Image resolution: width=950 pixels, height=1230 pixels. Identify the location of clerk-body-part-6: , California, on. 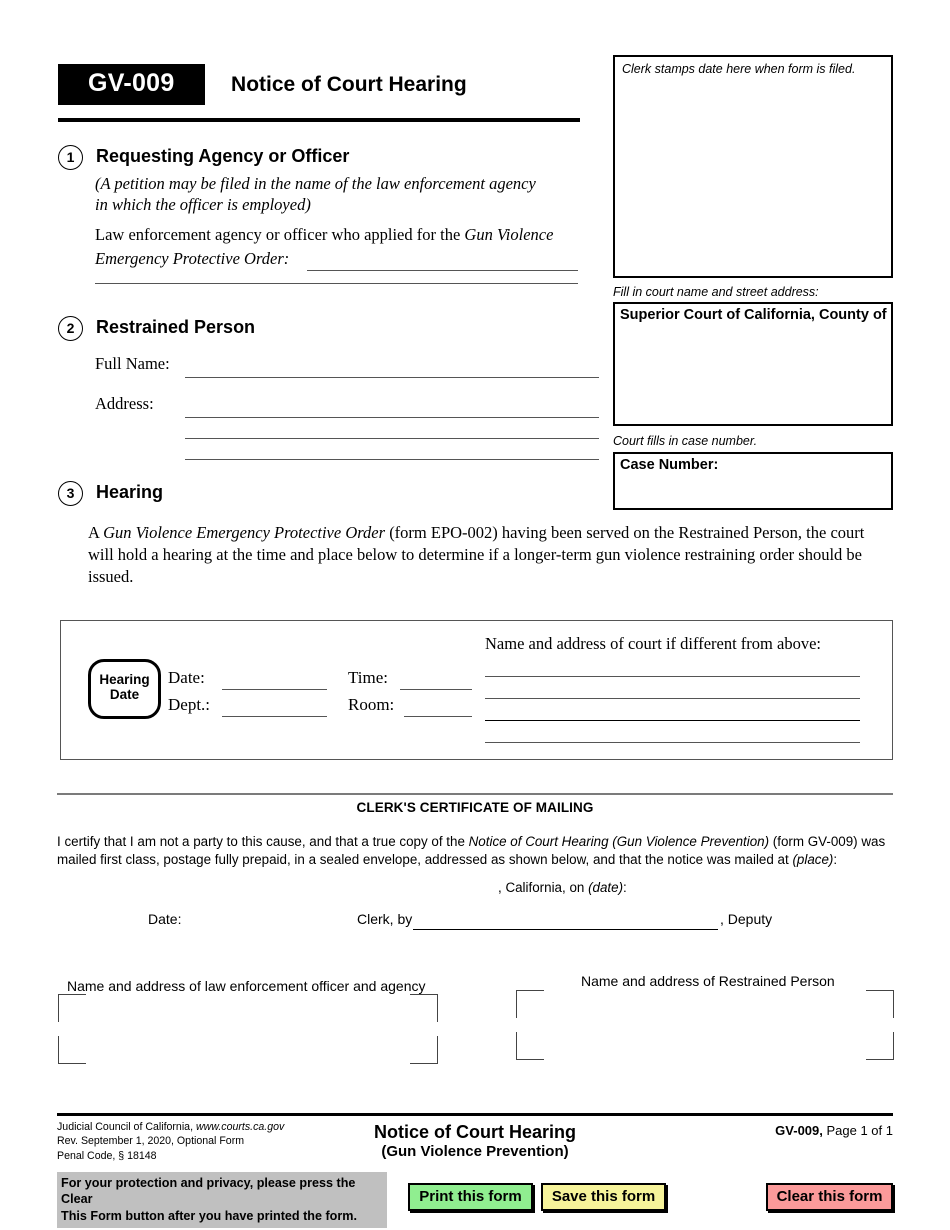
(543, 887).